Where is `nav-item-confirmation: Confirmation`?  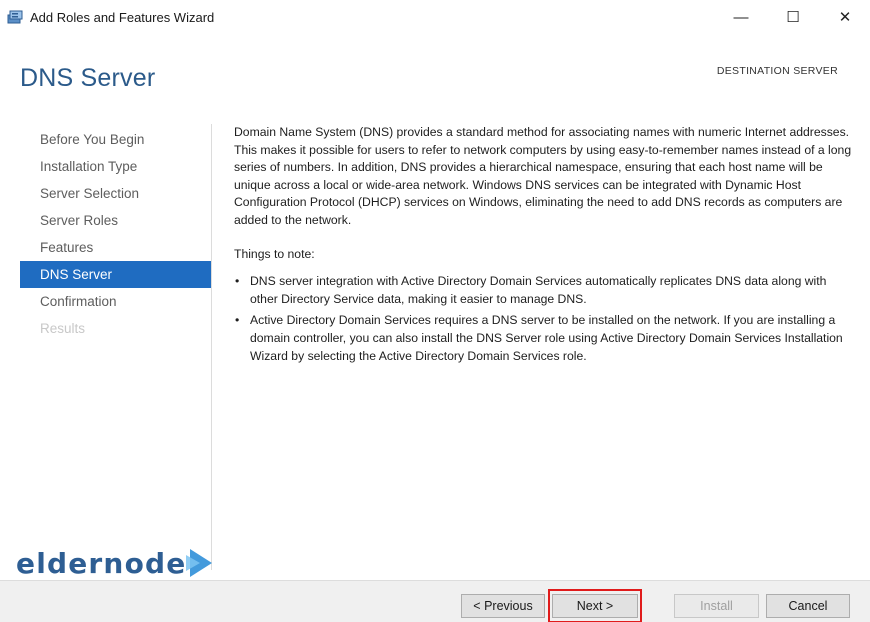
nav-item-confirmation: Confirmation is located at coordinates (115, 301).